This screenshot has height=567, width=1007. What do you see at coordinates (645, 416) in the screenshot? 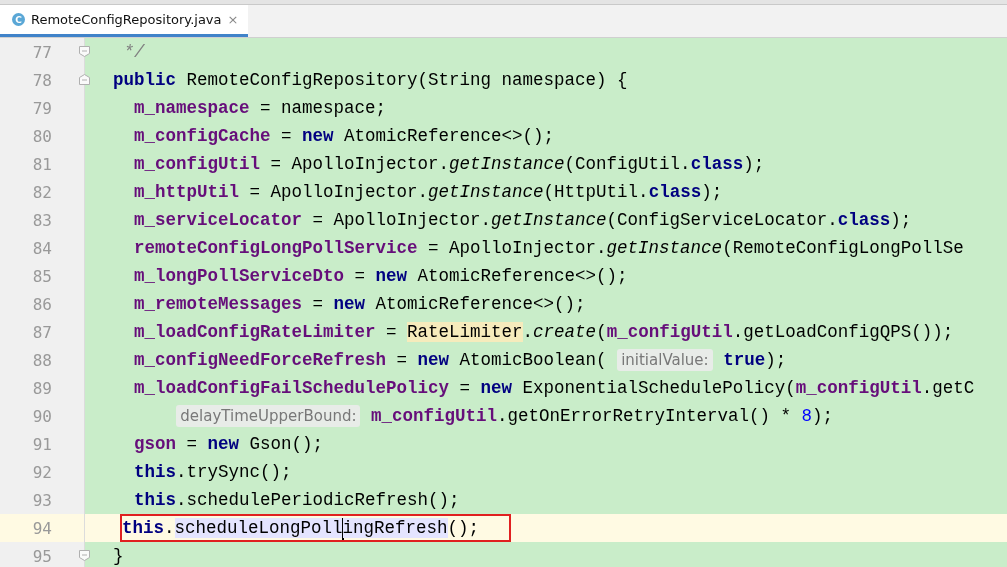
I see `code-token: .getOnErrorRetryInterval() *` at bounding box center [645, 416].